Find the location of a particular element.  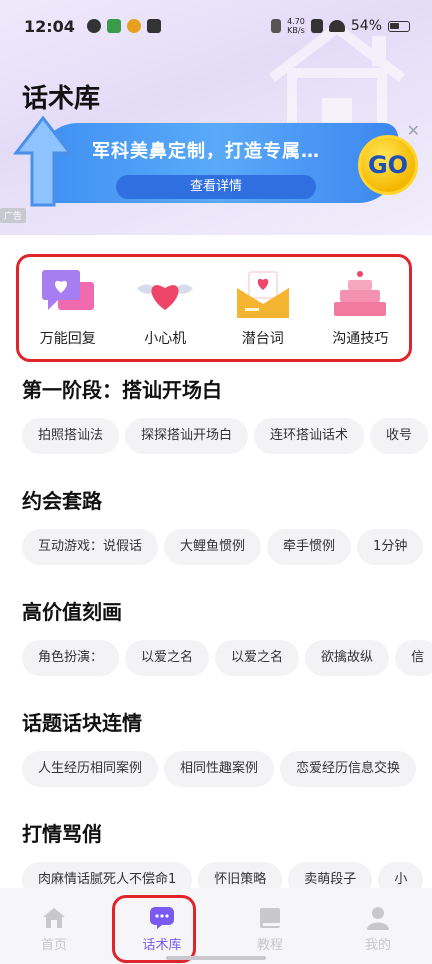

banner-details-button: 查看详情 is located at coordinates (216, 187).